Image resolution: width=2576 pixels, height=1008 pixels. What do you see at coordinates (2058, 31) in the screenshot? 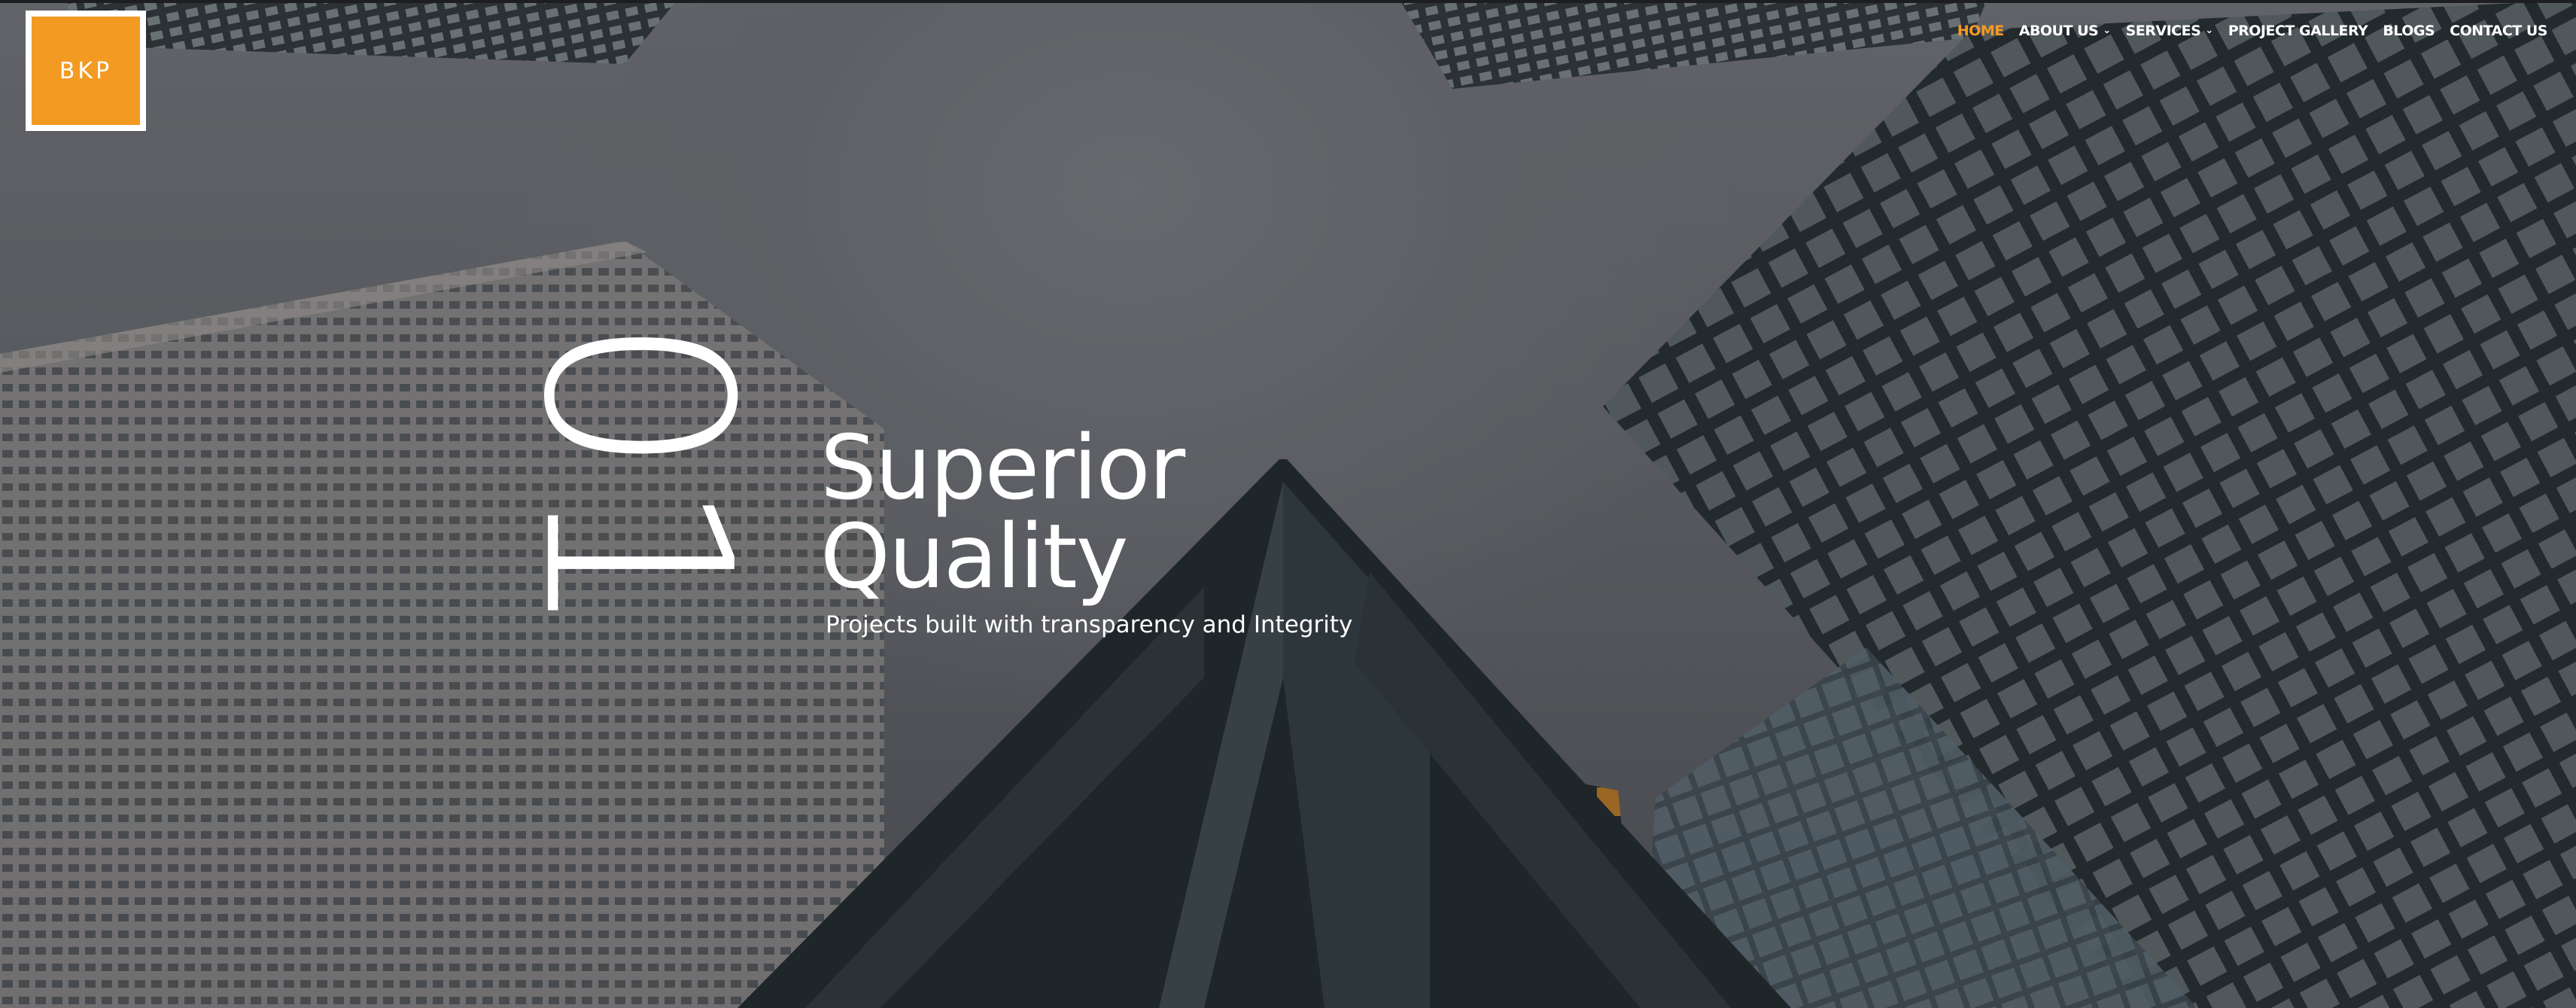
I see `nav-item-label: ABOUT US` at bounding box center [2058, 31].